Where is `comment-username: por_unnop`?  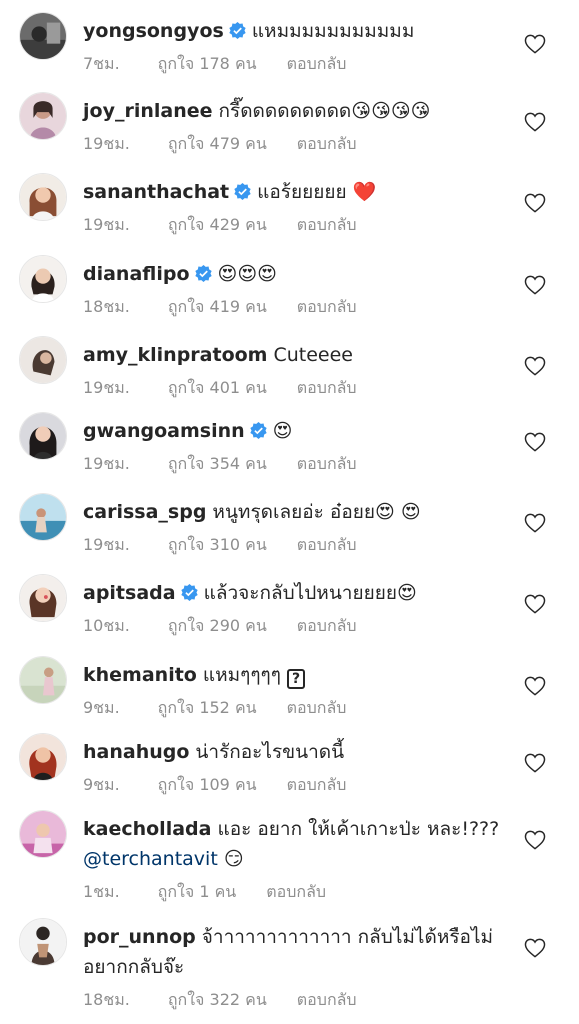
comment-username: por_unnop is located at coordinates (139, 937).